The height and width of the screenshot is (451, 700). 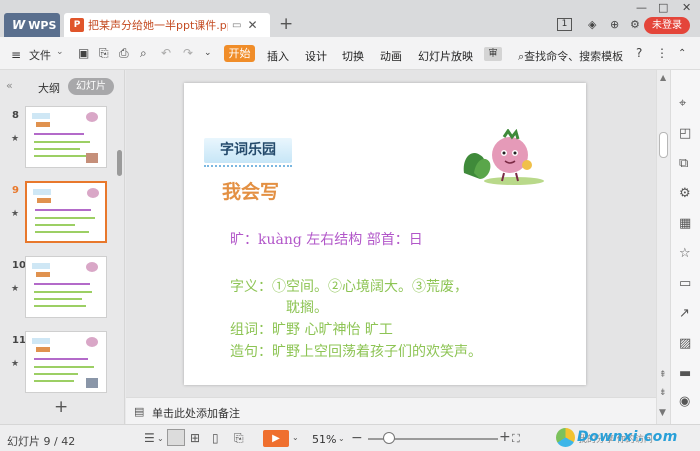 What do you see at coordinates (356, 352) in the screenshot?
I see `slide-text-sentence: 造句：旷野上空回荡着孩子们的欢笑声。` at bounding box center [356, 352].